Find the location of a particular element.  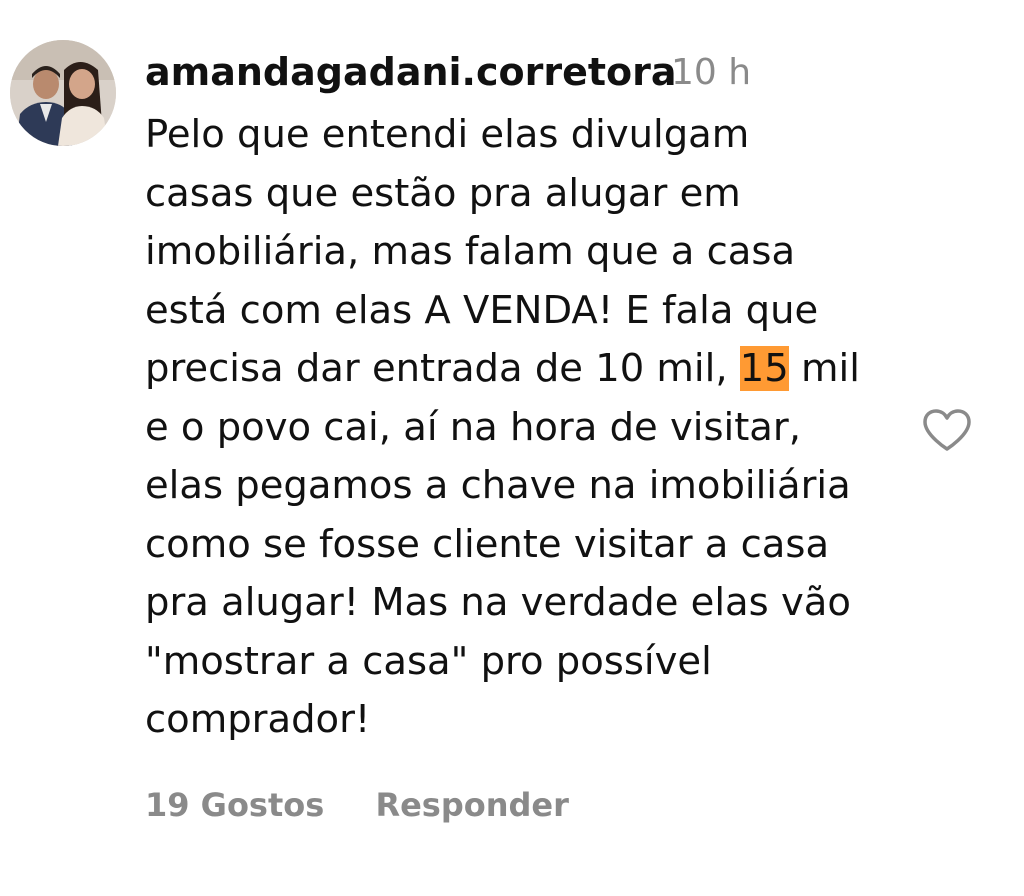

comment-line: elas pegamos a chave na imobiliária is located at coordinates (498, 485).